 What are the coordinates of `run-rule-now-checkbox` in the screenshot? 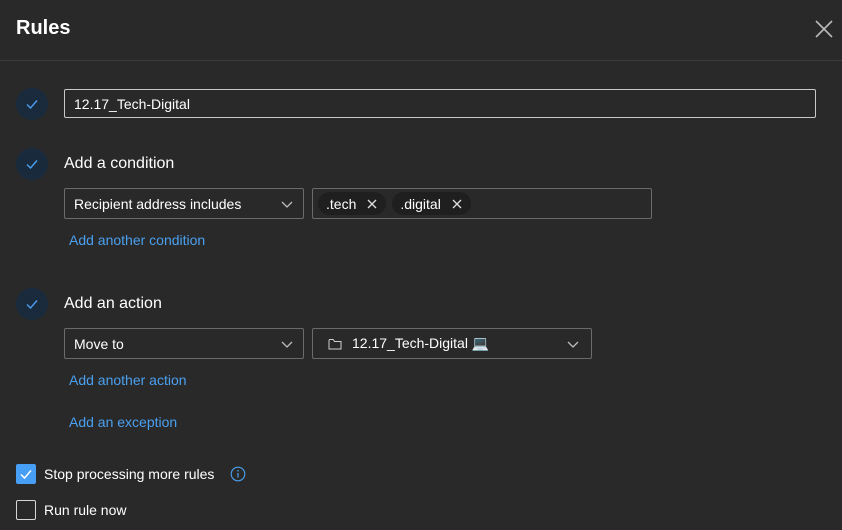 It's located at (26, 510).